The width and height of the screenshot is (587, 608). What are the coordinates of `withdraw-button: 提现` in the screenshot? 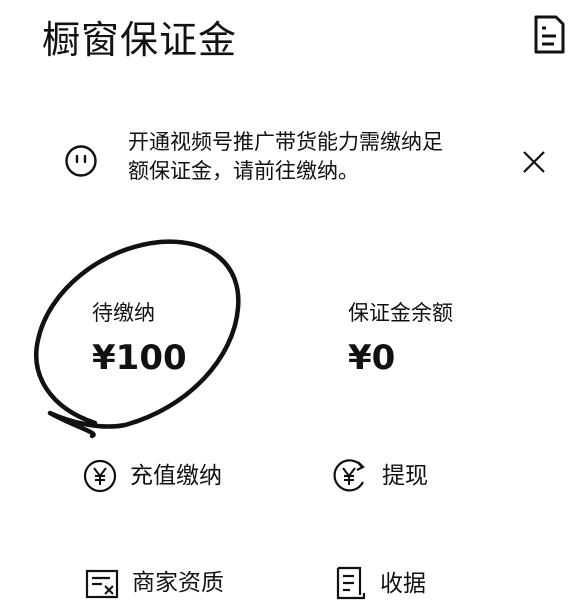 It's located at (379, 476).